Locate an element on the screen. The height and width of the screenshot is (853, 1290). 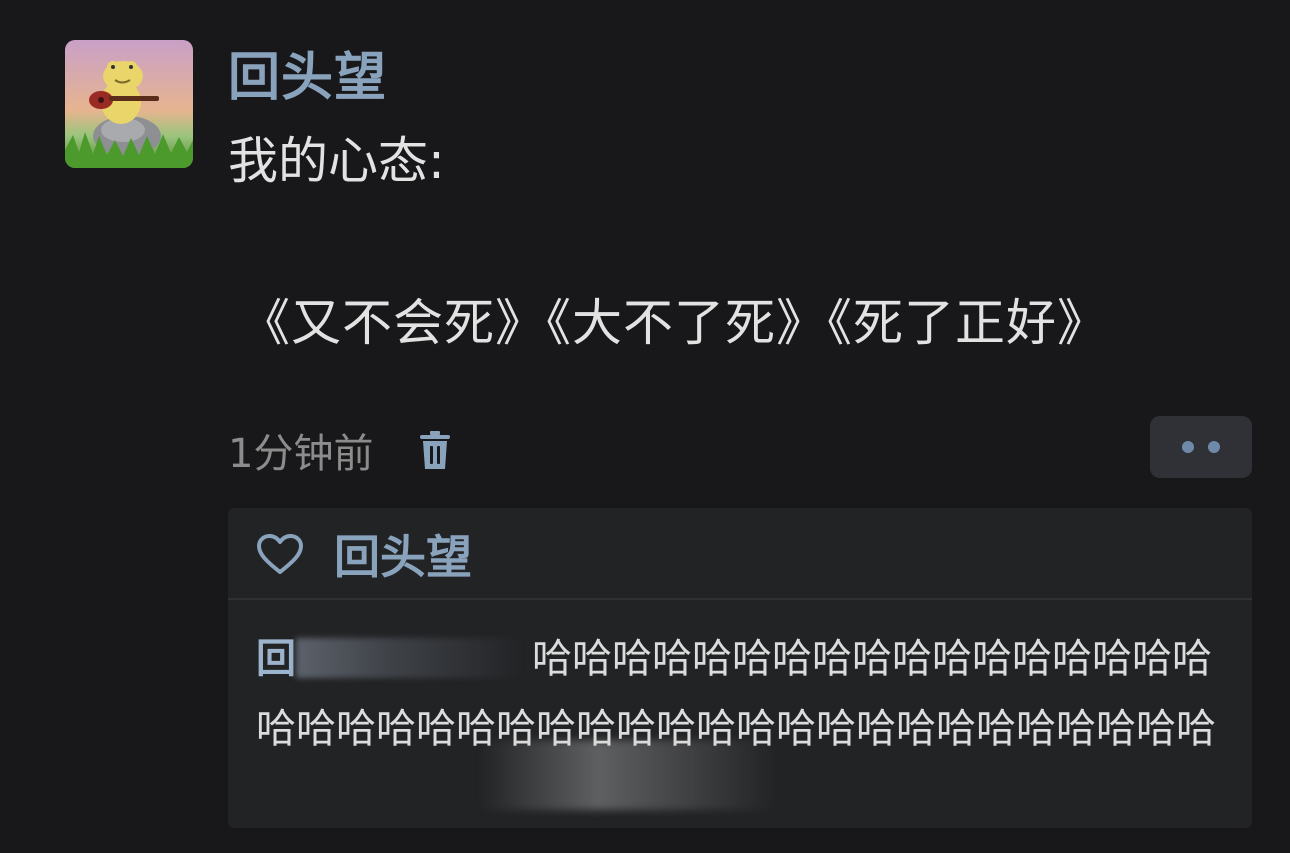
author-name: 回头望 is located at coordinates (307, 78).